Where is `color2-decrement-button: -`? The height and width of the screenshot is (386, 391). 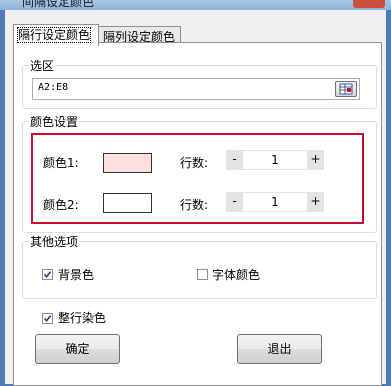
color2-decrement-button: - is located at coordinates (234, 202).